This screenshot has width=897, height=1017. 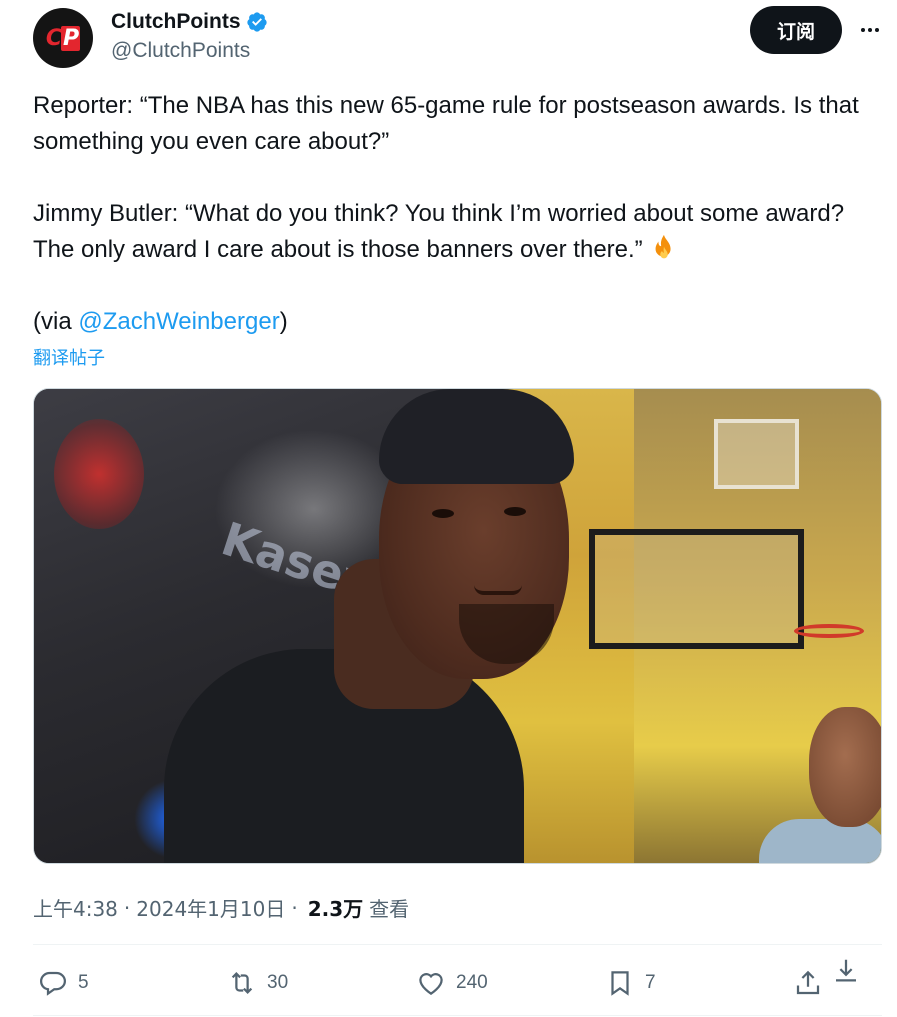 What do you see at coordinates (389, 909) in the screenshot?
I see `views-label: 查看` at bounding box center [389, 909].